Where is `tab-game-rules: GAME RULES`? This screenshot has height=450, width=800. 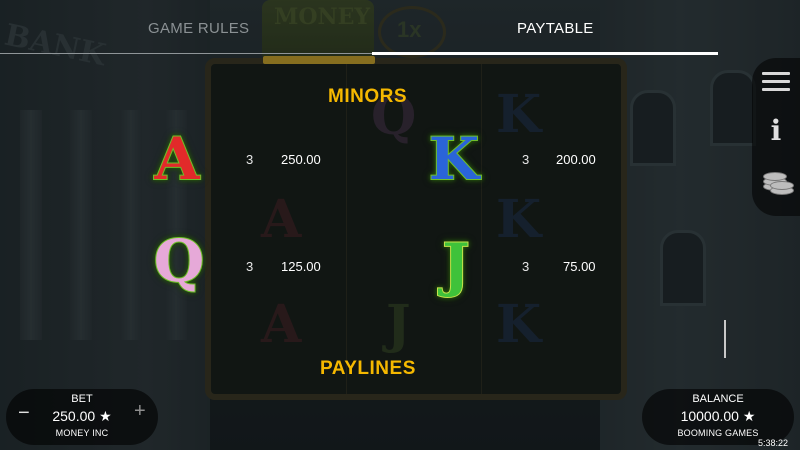 tab-game-rules: GAME RULES is located at coordinates (198, 28).